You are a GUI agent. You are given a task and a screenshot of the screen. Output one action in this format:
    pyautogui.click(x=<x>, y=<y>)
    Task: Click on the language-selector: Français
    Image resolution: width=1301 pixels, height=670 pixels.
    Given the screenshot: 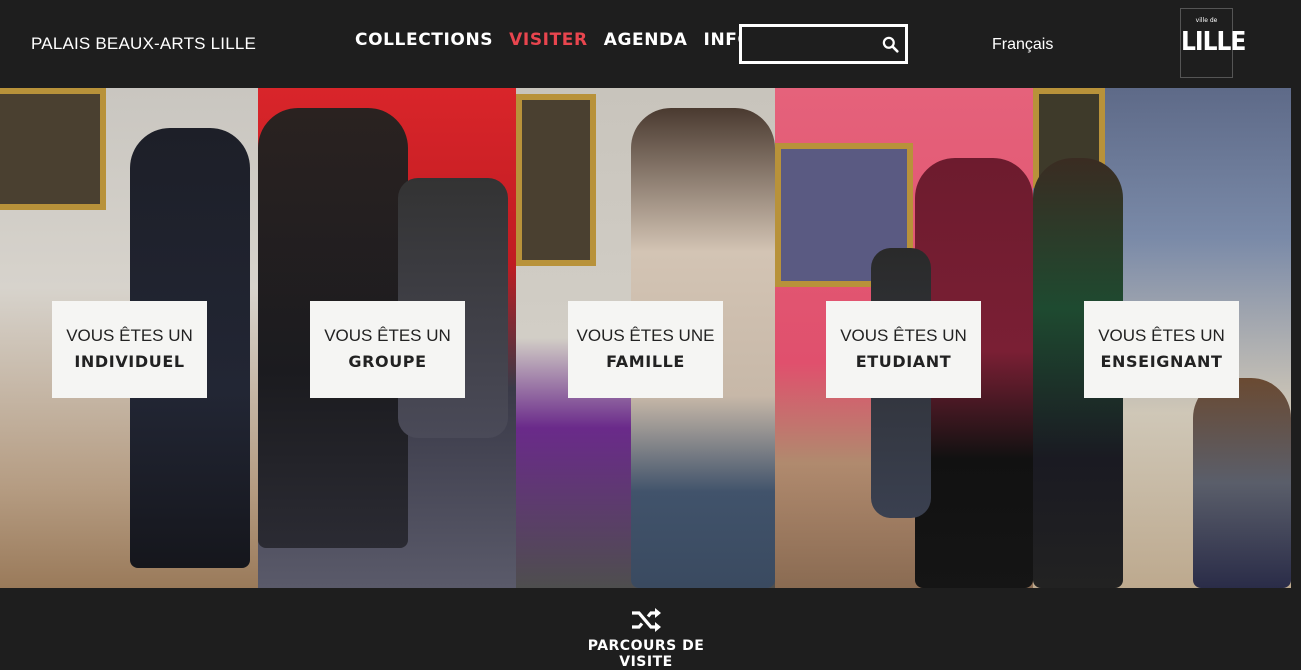 What is the action you would take?
    pyautogui.click(x=1022, y=45)
    